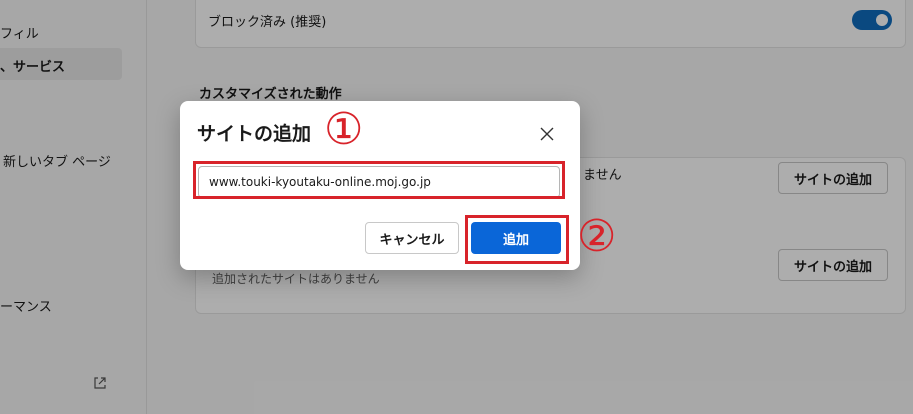  What do you see at coordinates (597, 236) in the screenshot?
I see `step-2-marker: ②` at bounding box center [597, 236].